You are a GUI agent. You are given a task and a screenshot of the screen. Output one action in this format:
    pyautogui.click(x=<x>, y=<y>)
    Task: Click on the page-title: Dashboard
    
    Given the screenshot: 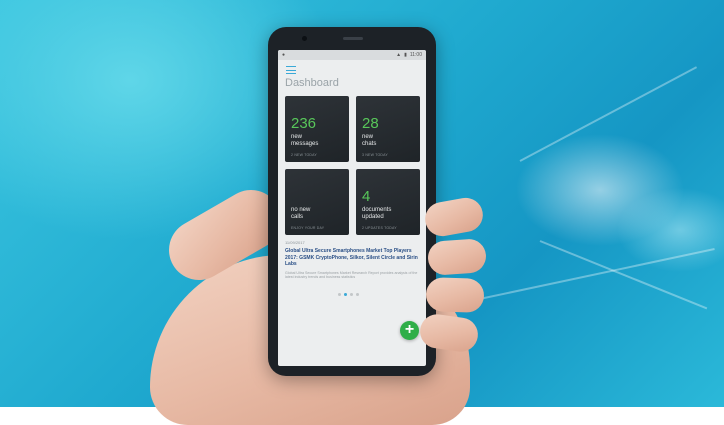 What is the action you would take?
    pyautogui.click(x=312, y=83)
    